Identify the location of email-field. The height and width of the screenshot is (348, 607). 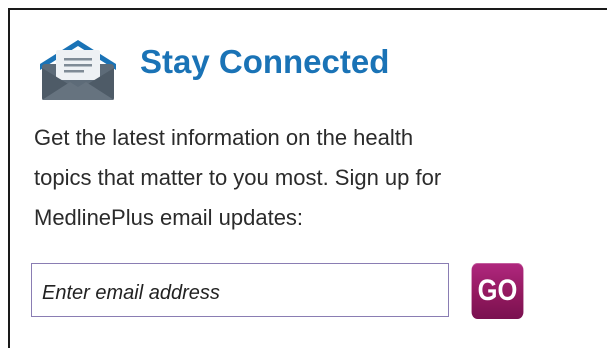
(240, 290).